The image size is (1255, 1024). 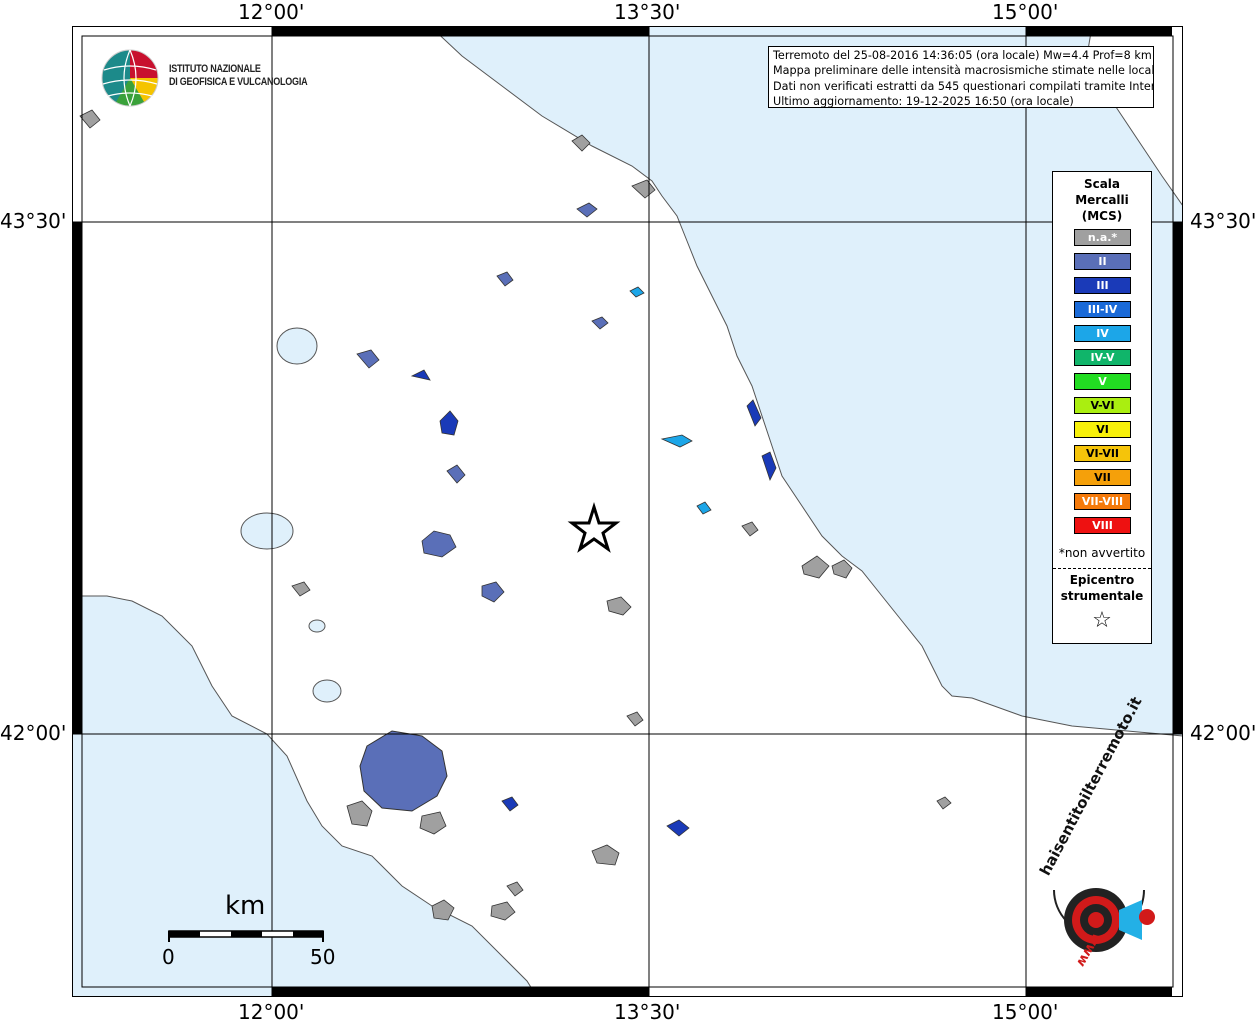 What do you see at coordinates (1104, 920) in the screenshot?
I see `haisentito-logo` at bounding box center [1104, 920].